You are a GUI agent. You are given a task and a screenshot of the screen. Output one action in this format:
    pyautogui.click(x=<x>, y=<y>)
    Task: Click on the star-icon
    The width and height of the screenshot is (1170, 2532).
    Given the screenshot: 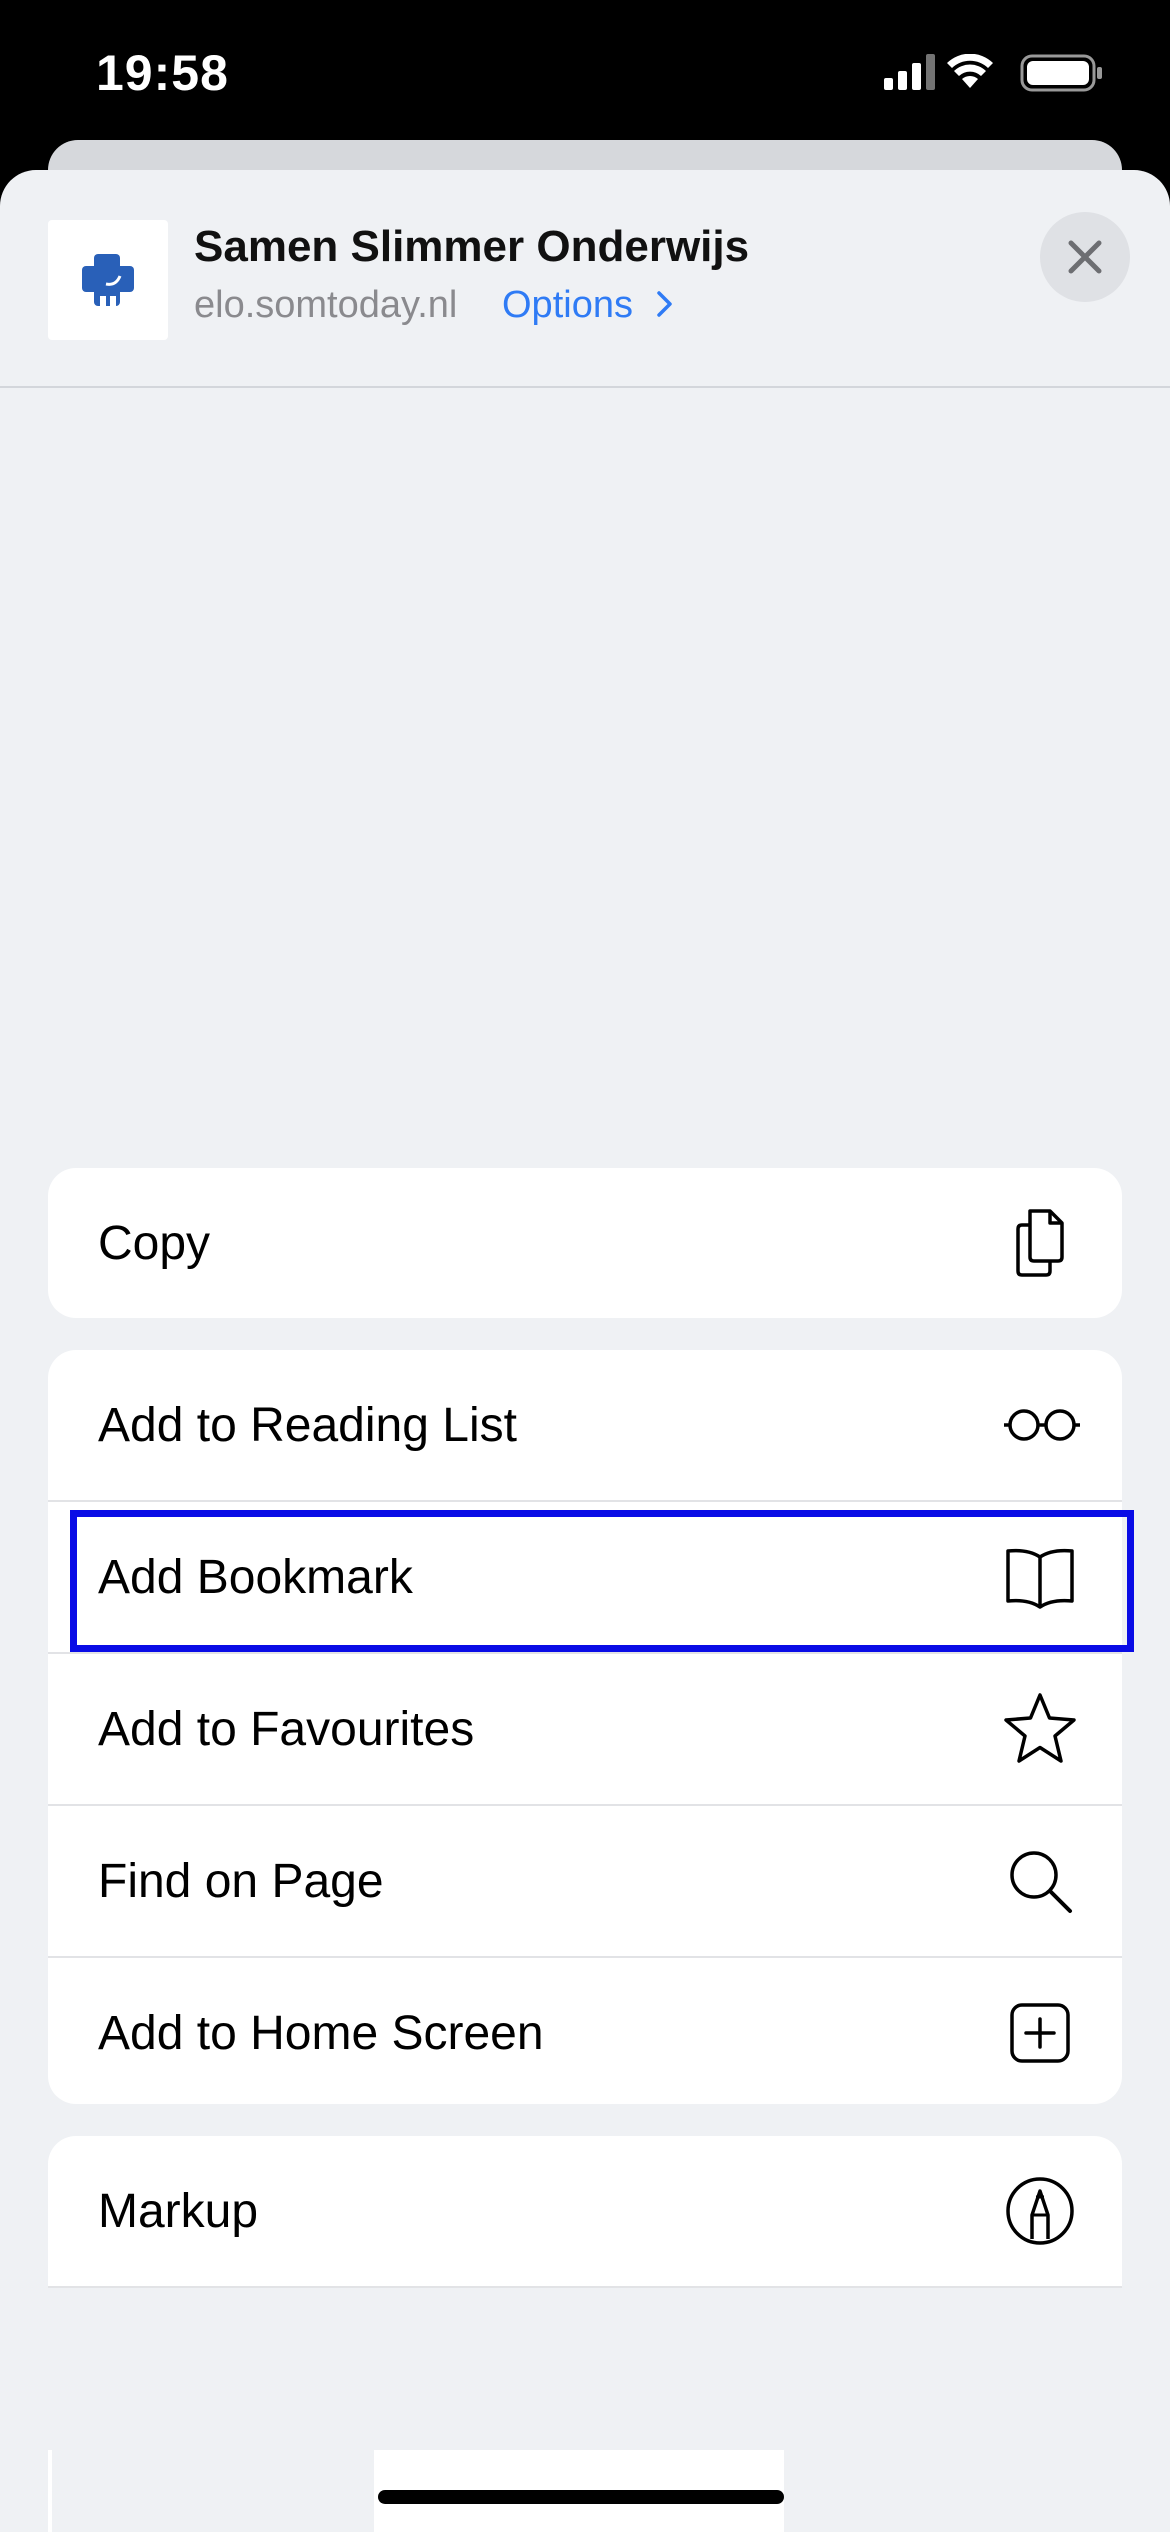 What is the action you would take?
    pyautogui.click(x=1040, y=1728)
    